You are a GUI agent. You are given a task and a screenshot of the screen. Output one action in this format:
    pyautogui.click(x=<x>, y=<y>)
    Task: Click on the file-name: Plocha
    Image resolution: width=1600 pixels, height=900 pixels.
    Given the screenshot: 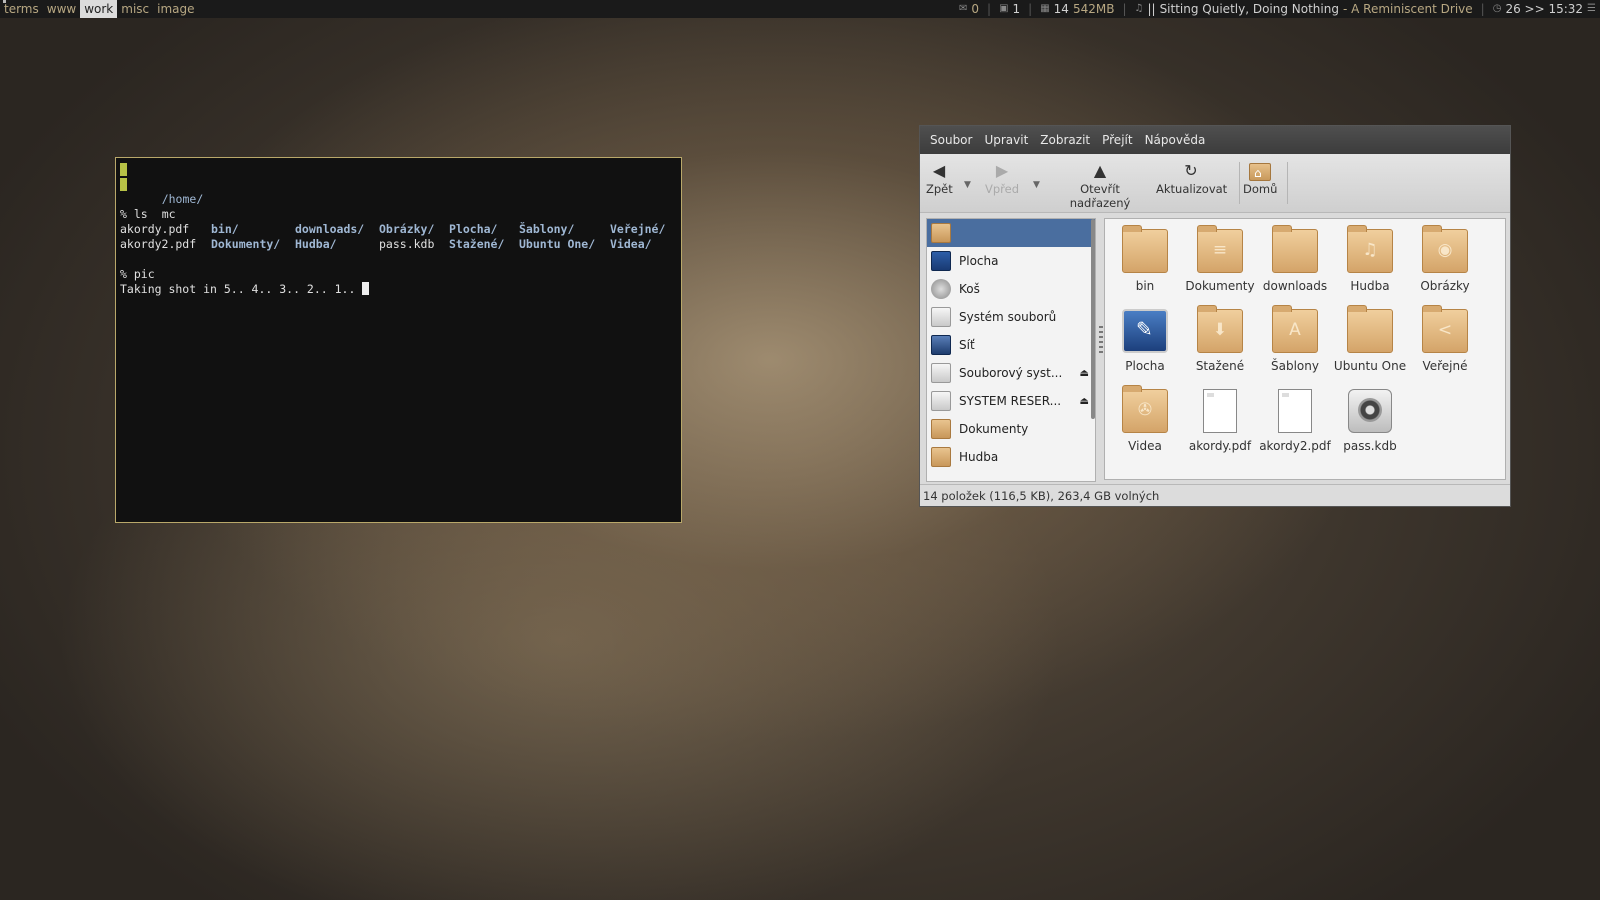 What is the action you would take?
    pyautogui.click(x=1145, y=366)
    